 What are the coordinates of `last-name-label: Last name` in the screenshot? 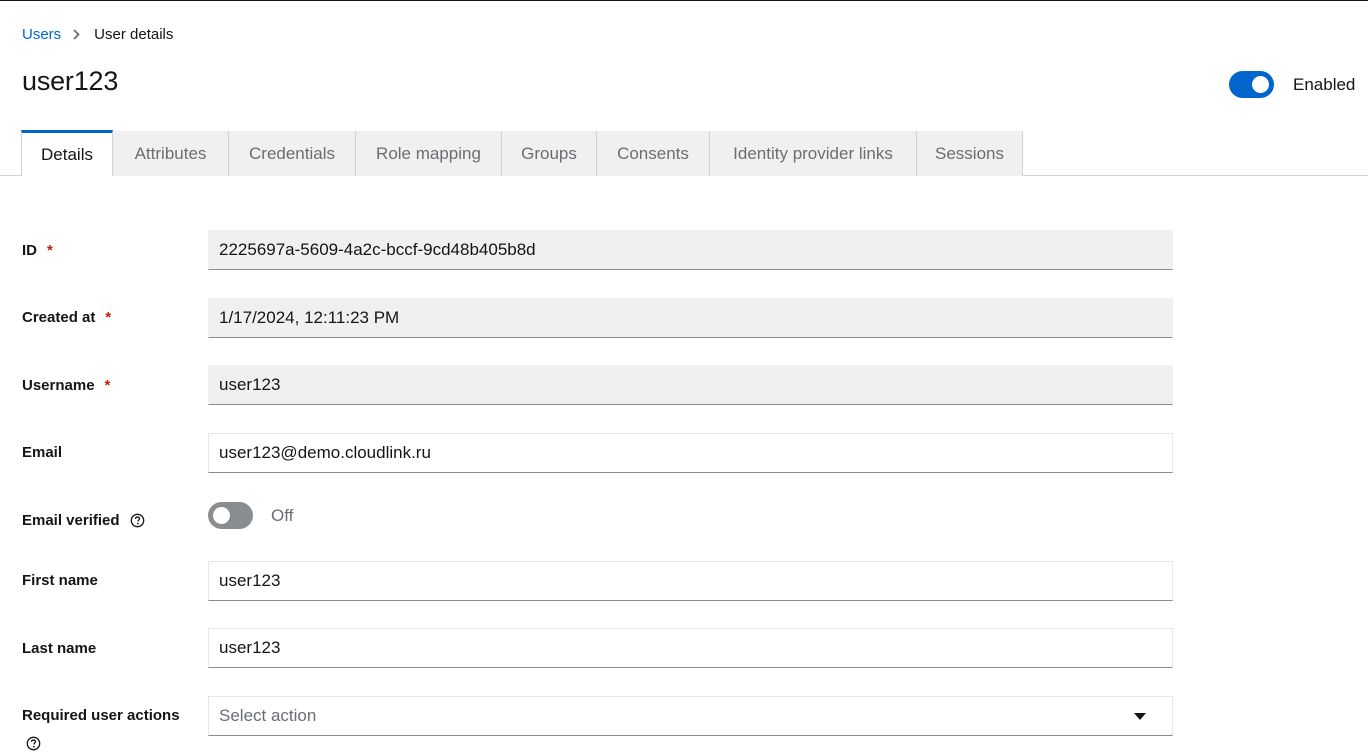 It's located at (59, 648).